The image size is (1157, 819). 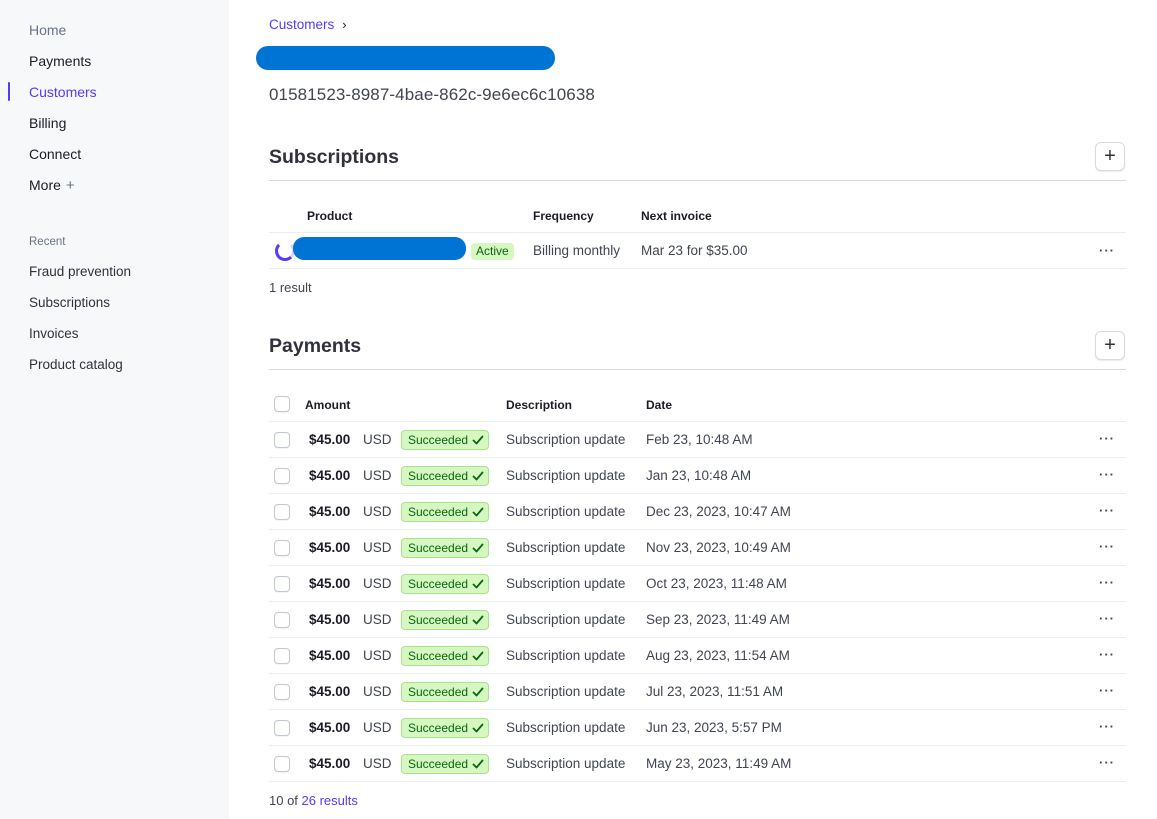 I want to click on payments-title: Payments, so click(x=315, y=346).